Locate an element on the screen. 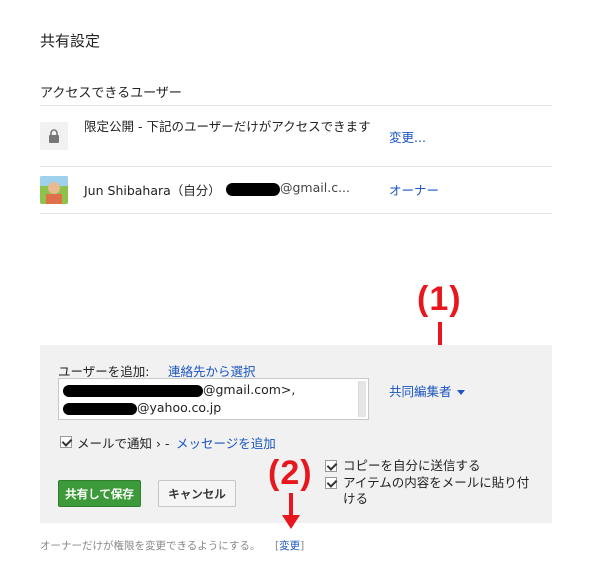 The image size is (594, 579). permission-dropdown-label: 共同編集者 is located at coordinates (420, 391).